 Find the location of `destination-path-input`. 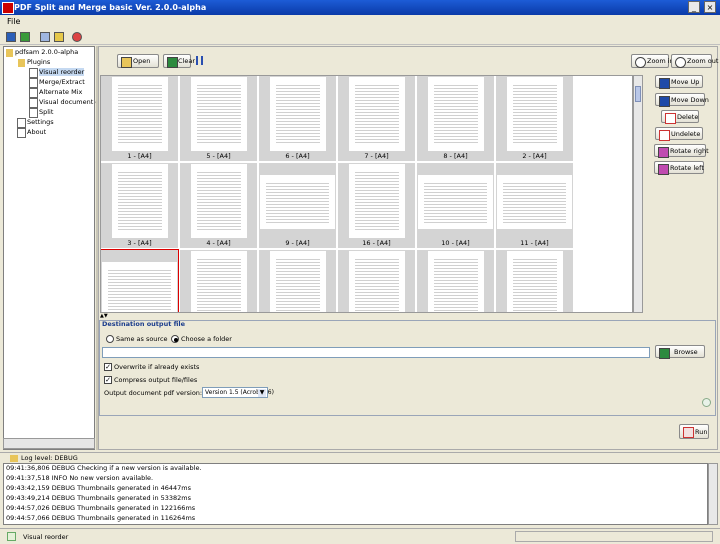

destination-path-input is located at coordinates (376, 352).